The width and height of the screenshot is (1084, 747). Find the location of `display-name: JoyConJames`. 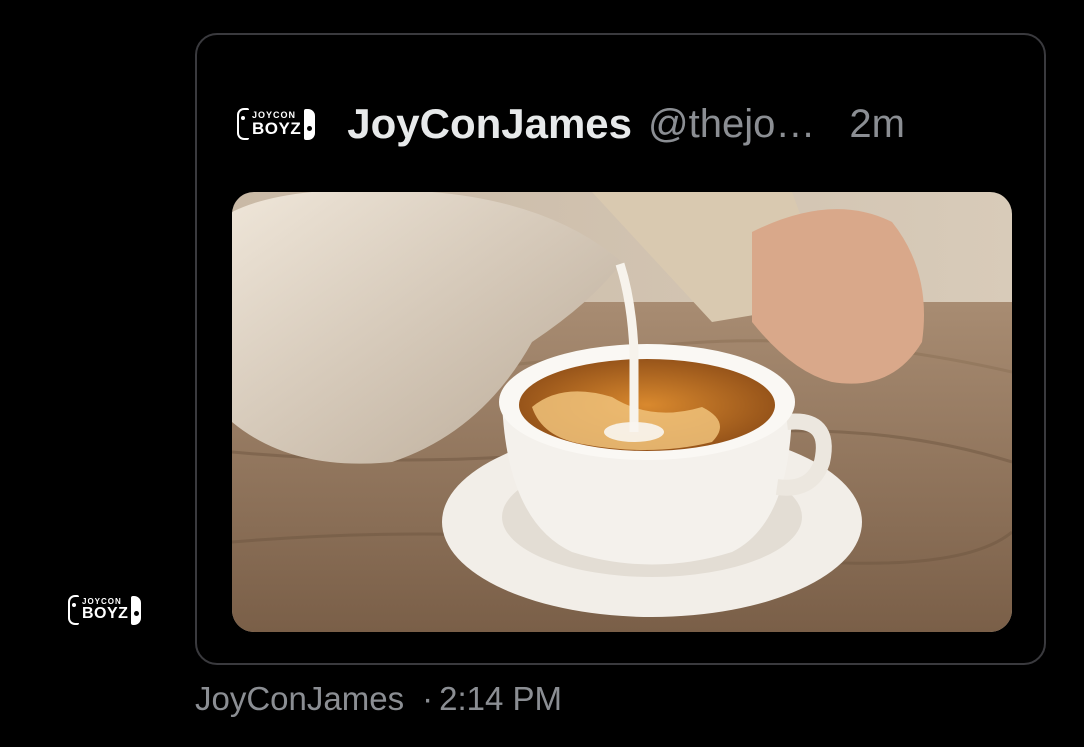

display-name: JoyConJames is located at coordinates (489, 124).